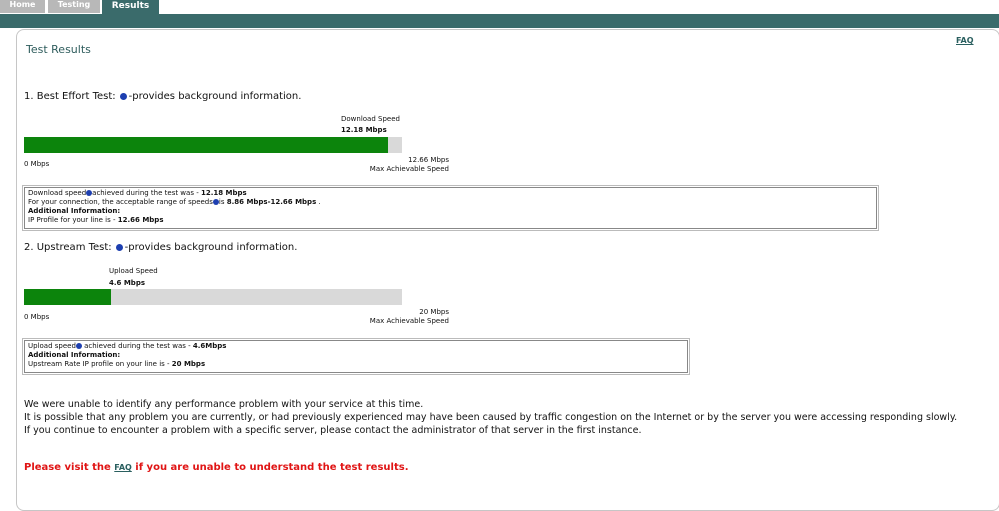  What do you see at coordinates (499, 21) in the screenshot?
I see `header-band` at bounding box center [499, 21].